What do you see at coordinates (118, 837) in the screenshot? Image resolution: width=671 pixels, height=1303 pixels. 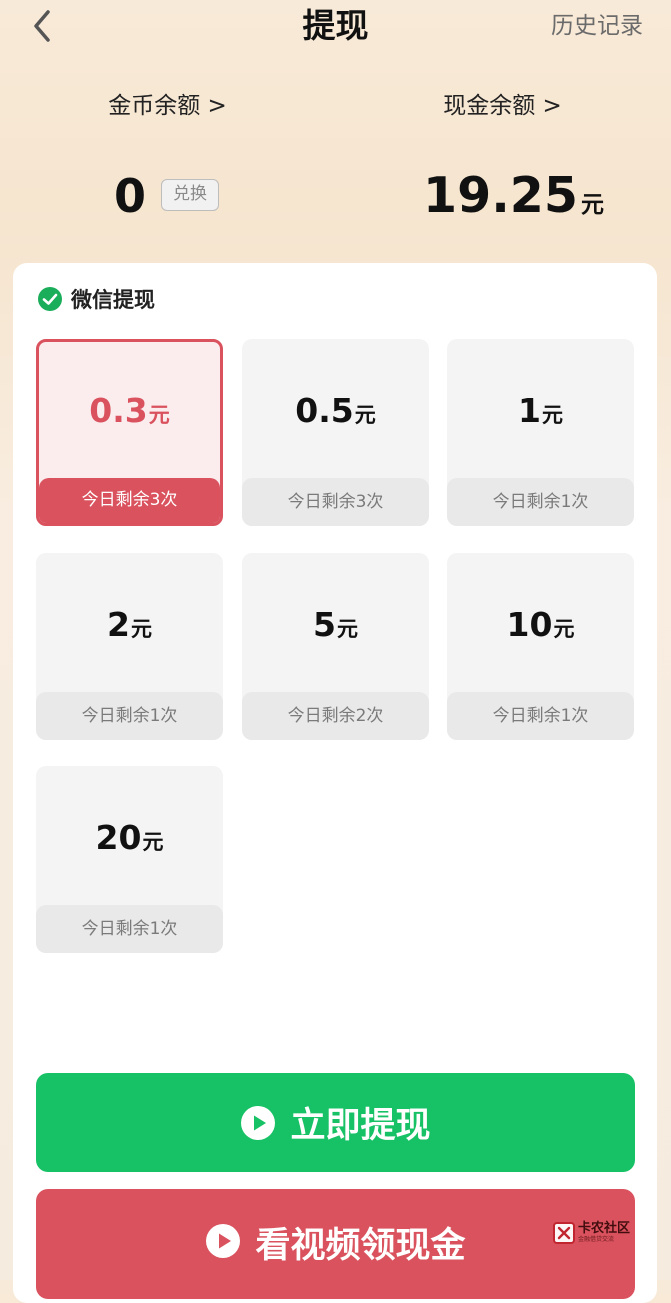 I see `option-amount-value: 20` at bounding box center [118, 837].